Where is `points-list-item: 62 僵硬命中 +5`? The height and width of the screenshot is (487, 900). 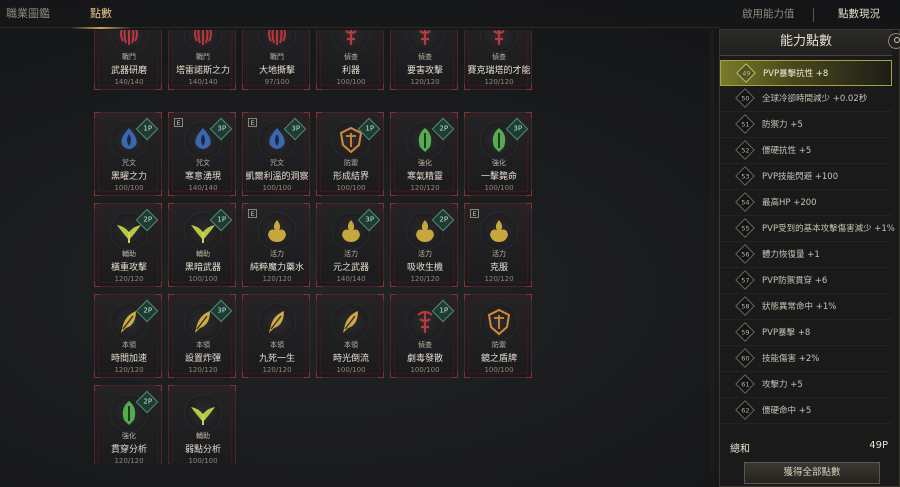
points-list-item: 62 僵硬命中 +5 is located at coordinates (806, 411).